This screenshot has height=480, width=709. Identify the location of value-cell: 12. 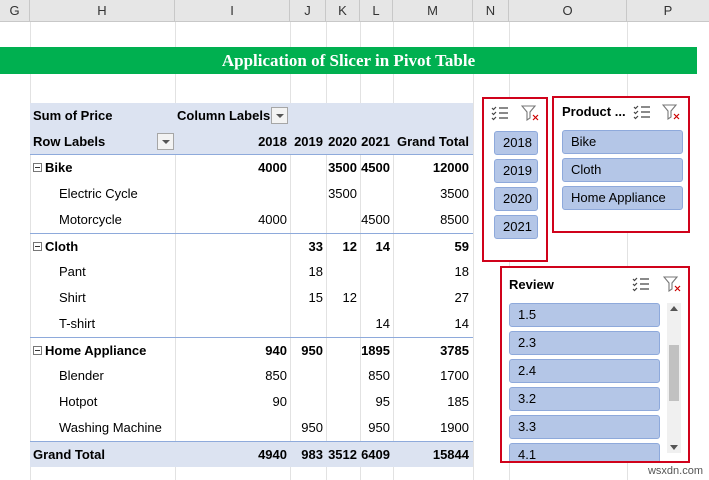
(349, 246).